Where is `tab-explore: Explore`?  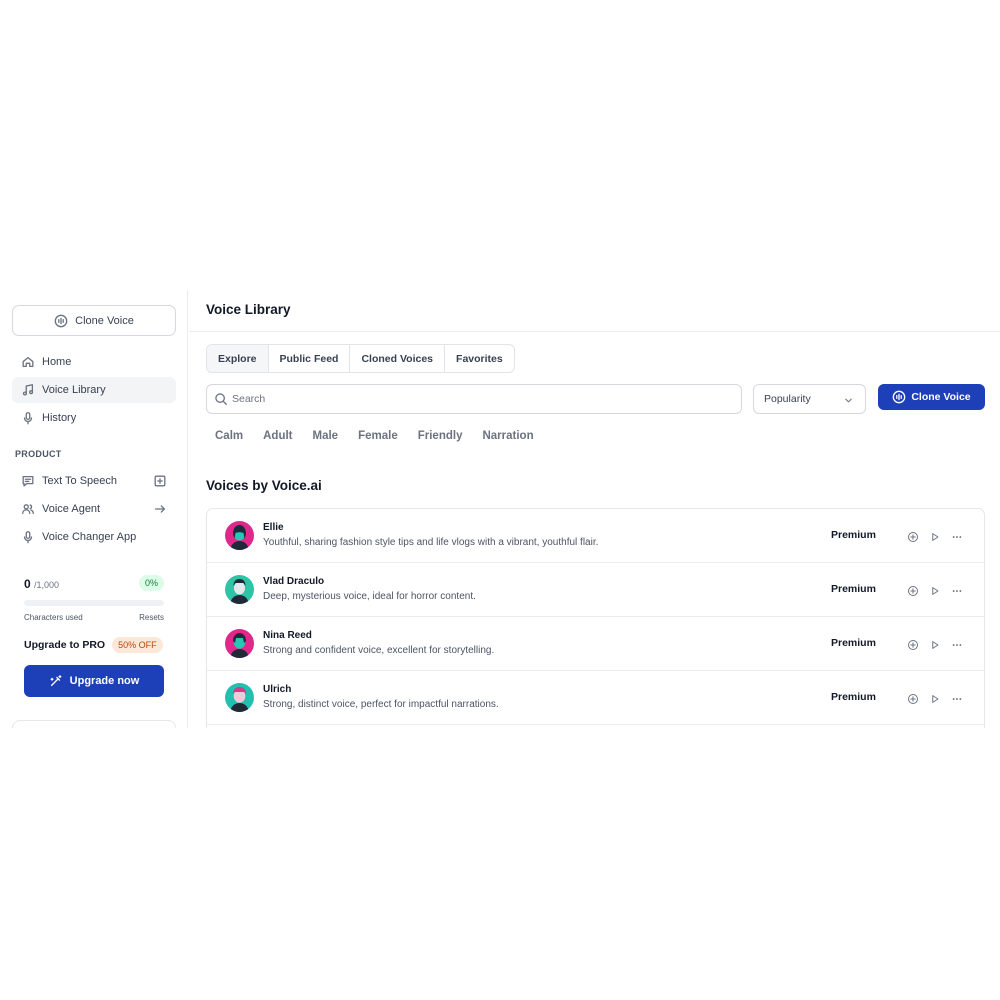
tab-explore: Explore is located at coordinates (237, 358).